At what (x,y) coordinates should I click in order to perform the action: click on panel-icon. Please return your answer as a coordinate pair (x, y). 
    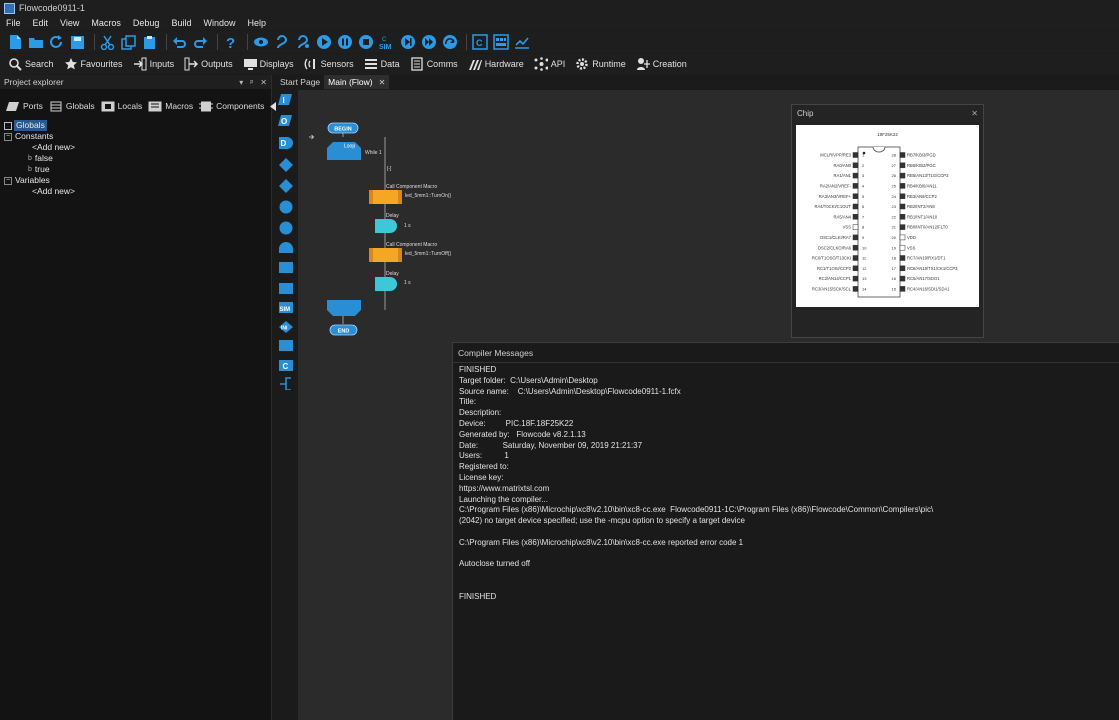
    Looking at the image, I should click on (500, 42).